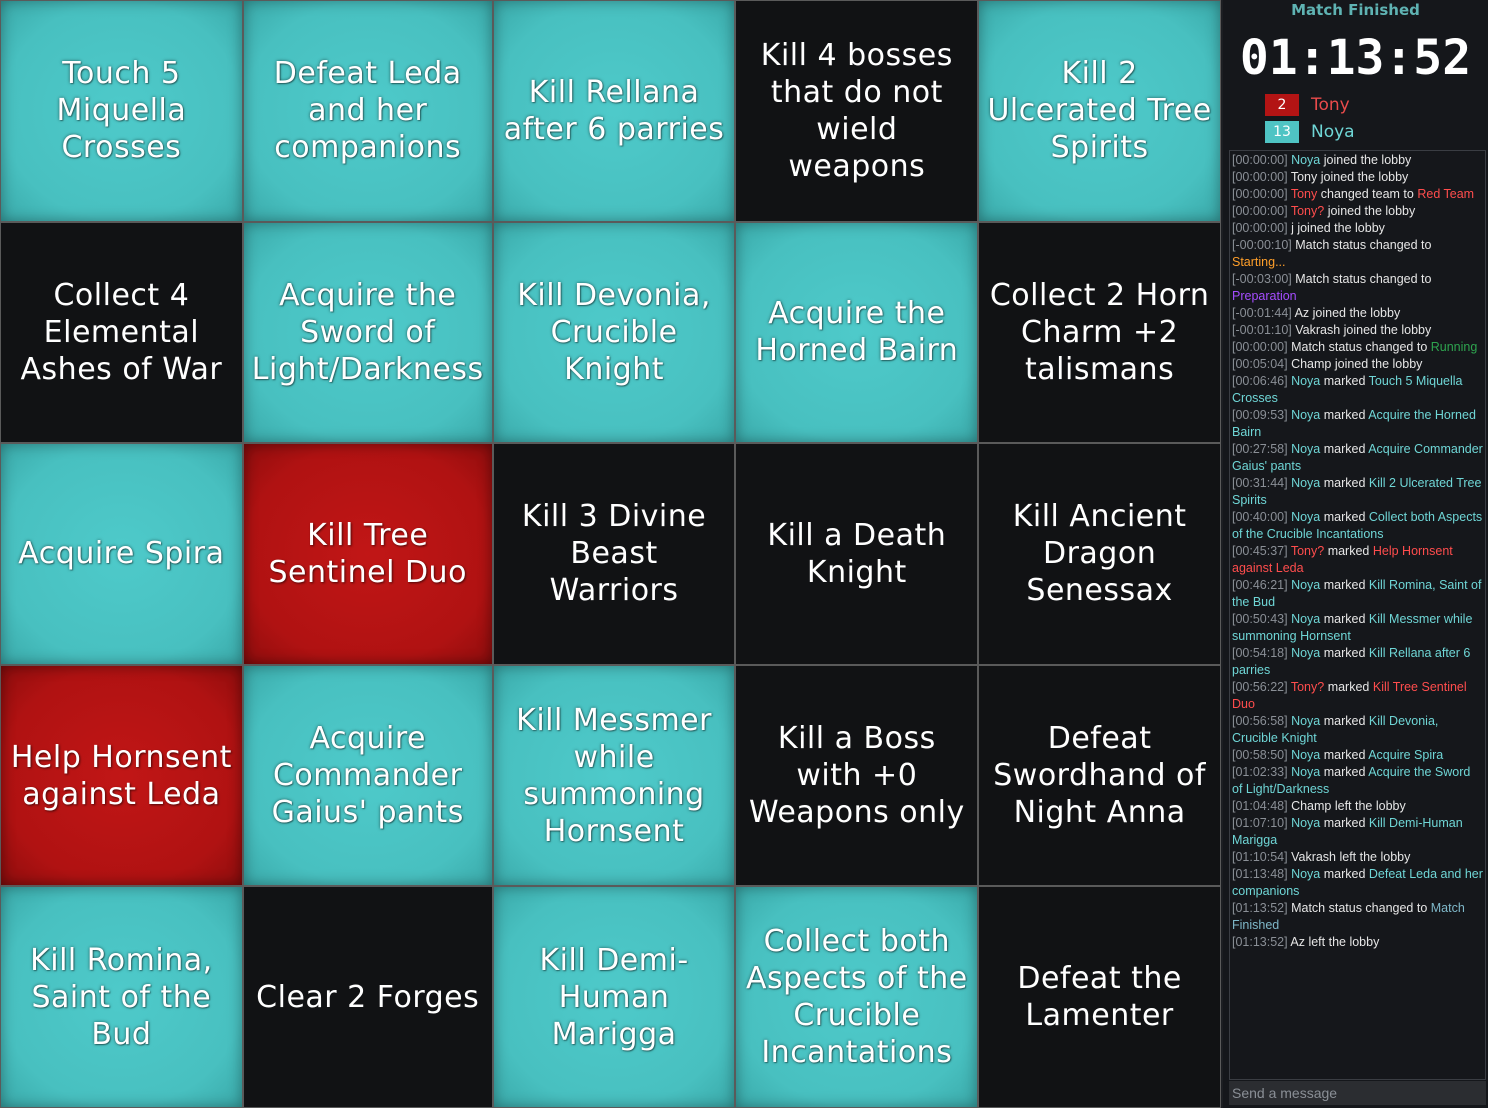 This screenshot has height=1108, width=1488. Describe the element at coordinates (1357, 364) in the screenshot. I see `log-entry: [00:05:04] Champ joined the lobby` at that location.